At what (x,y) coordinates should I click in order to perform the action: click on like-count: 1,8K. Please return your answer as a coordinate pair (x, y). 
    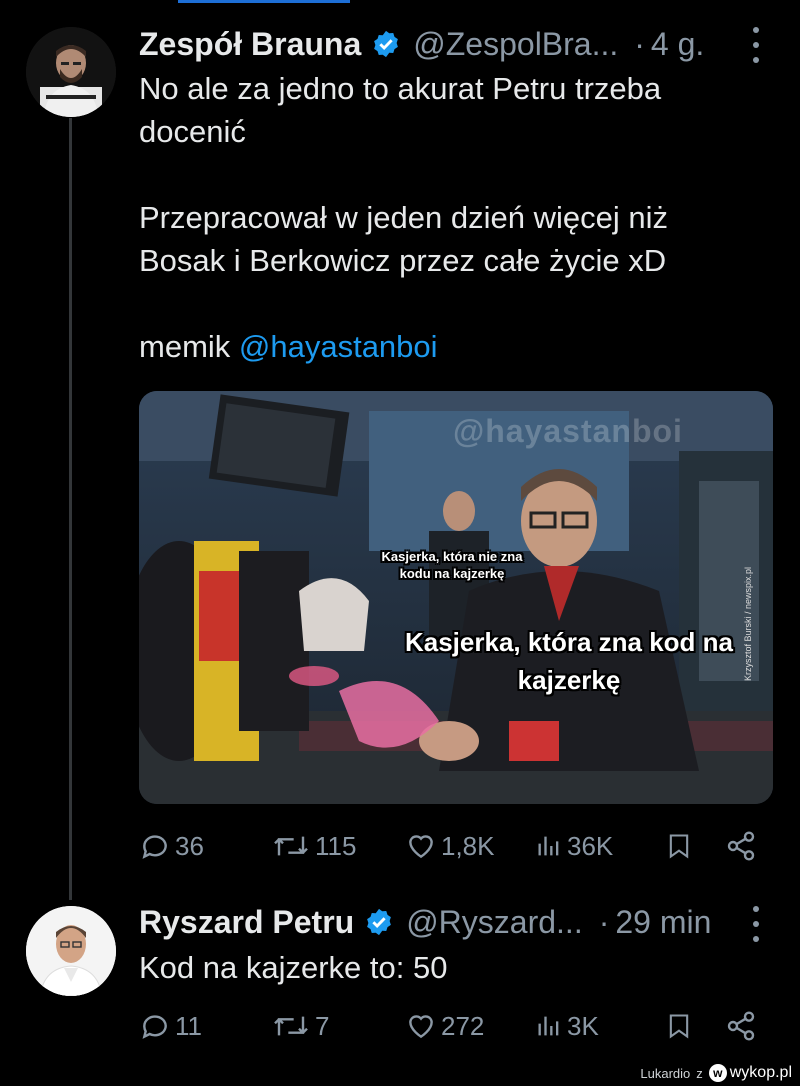
    Looking at the image, I should click on (468, 845).